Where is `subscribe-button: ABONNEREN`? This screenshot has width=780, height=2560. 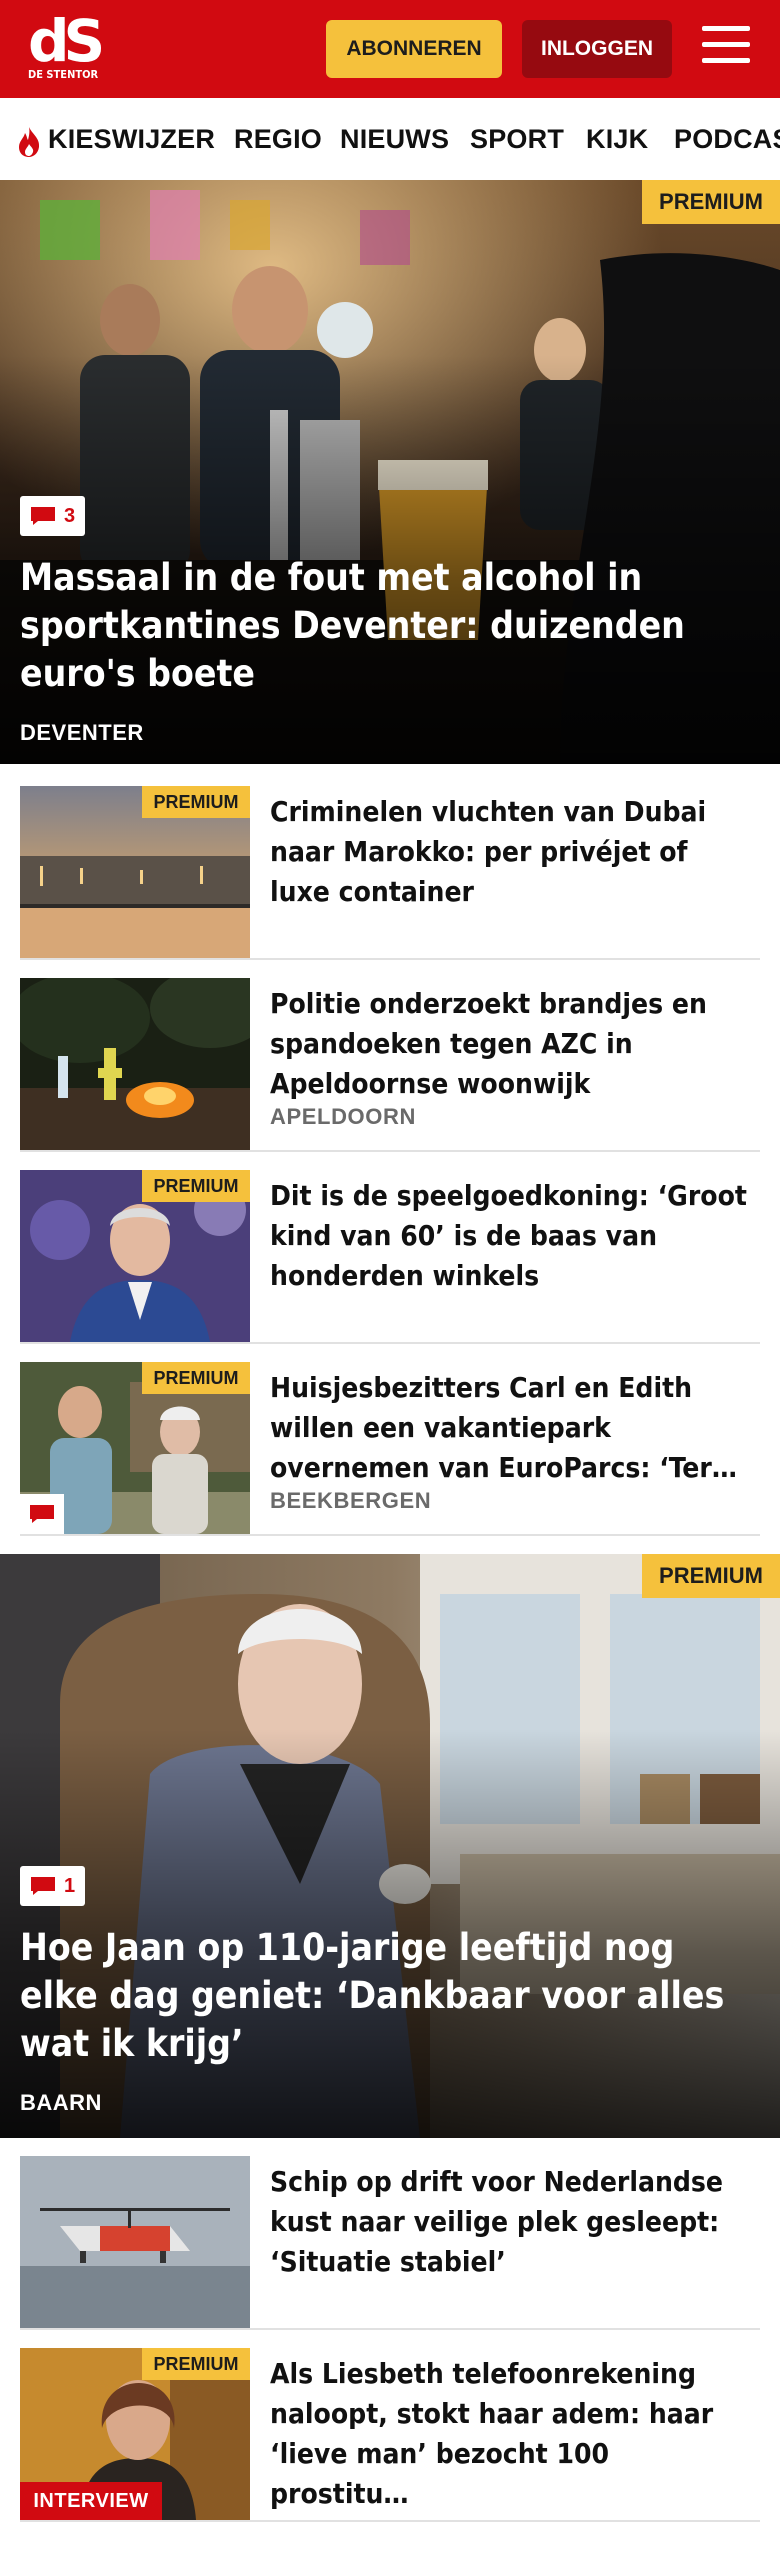 subscribe-button: ABONNEREN is located at coordinates (414, 49).